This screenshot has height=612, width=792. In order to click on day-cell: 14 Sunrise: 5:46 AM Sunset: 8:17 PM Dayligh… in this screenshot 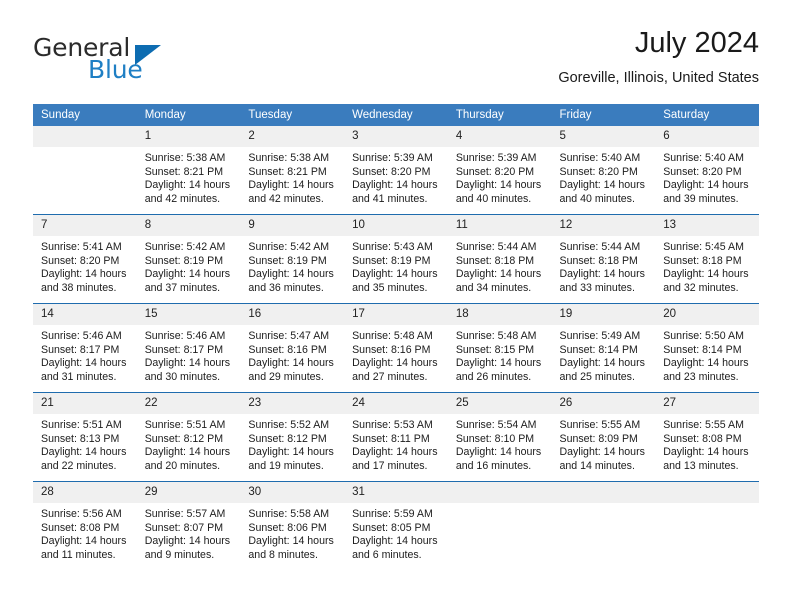, I will do `click(85, 348)`.